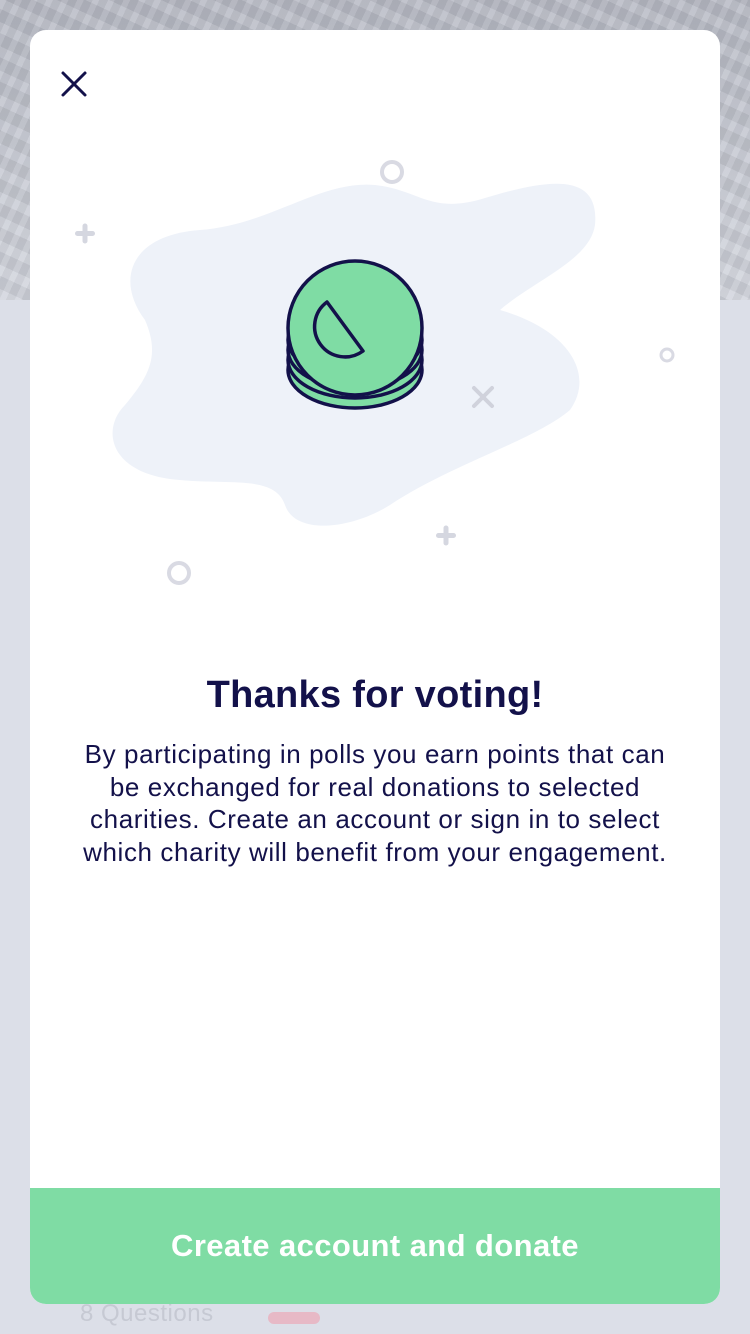  What do you see at coordinates (85, 233) in the screenshot?
I see `decor-plus-left` at bounding box center [85, 233].